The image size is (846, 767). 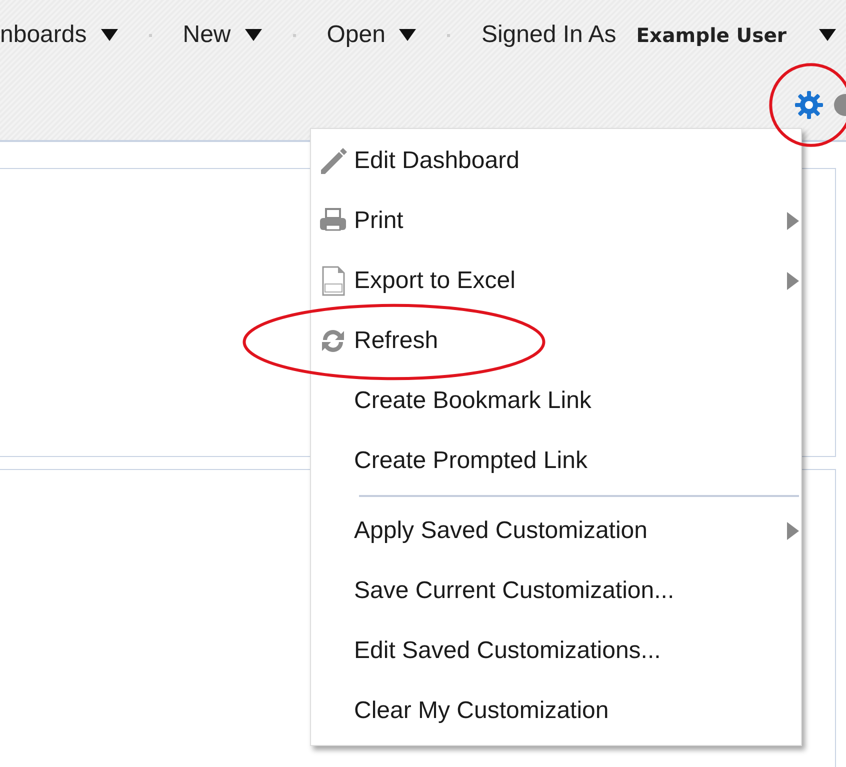 I want to click on user-name: Example User, so click(x=711, y=35).